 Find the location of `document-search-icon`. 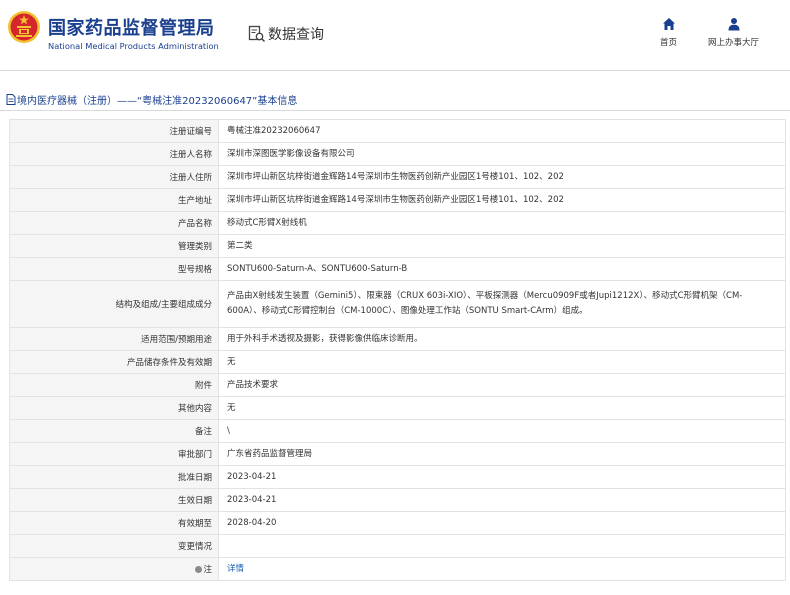

document-search-icon is located at coordinates (257, 34).